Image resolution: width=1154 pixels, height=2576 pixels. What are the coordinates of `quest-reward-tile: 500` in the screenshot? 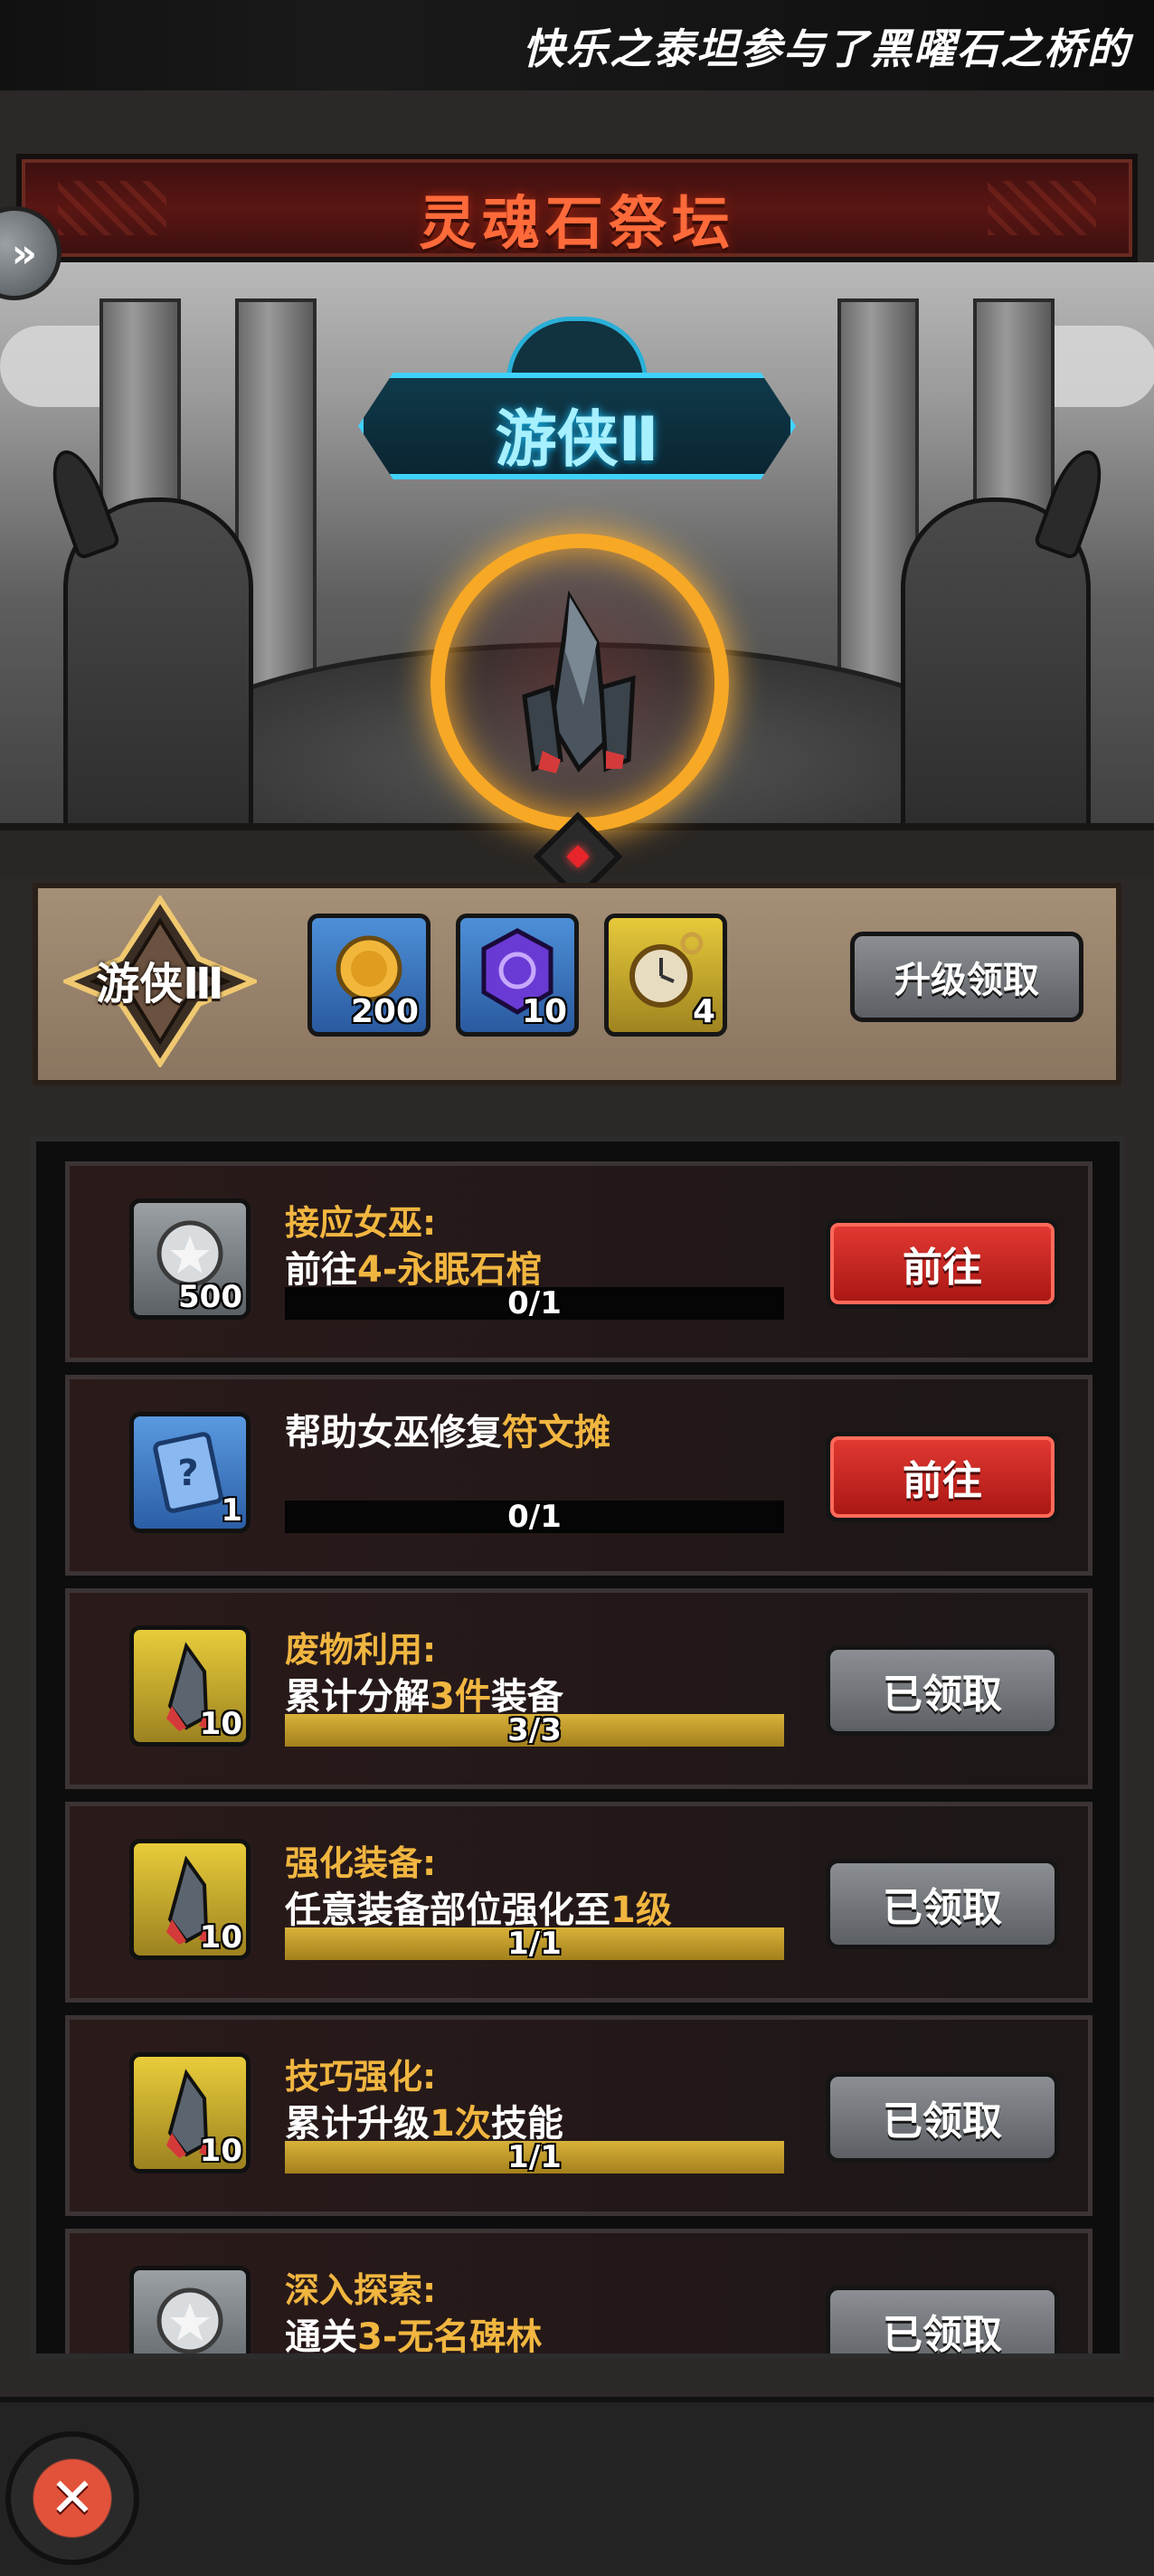 It's located at (190, 1259).